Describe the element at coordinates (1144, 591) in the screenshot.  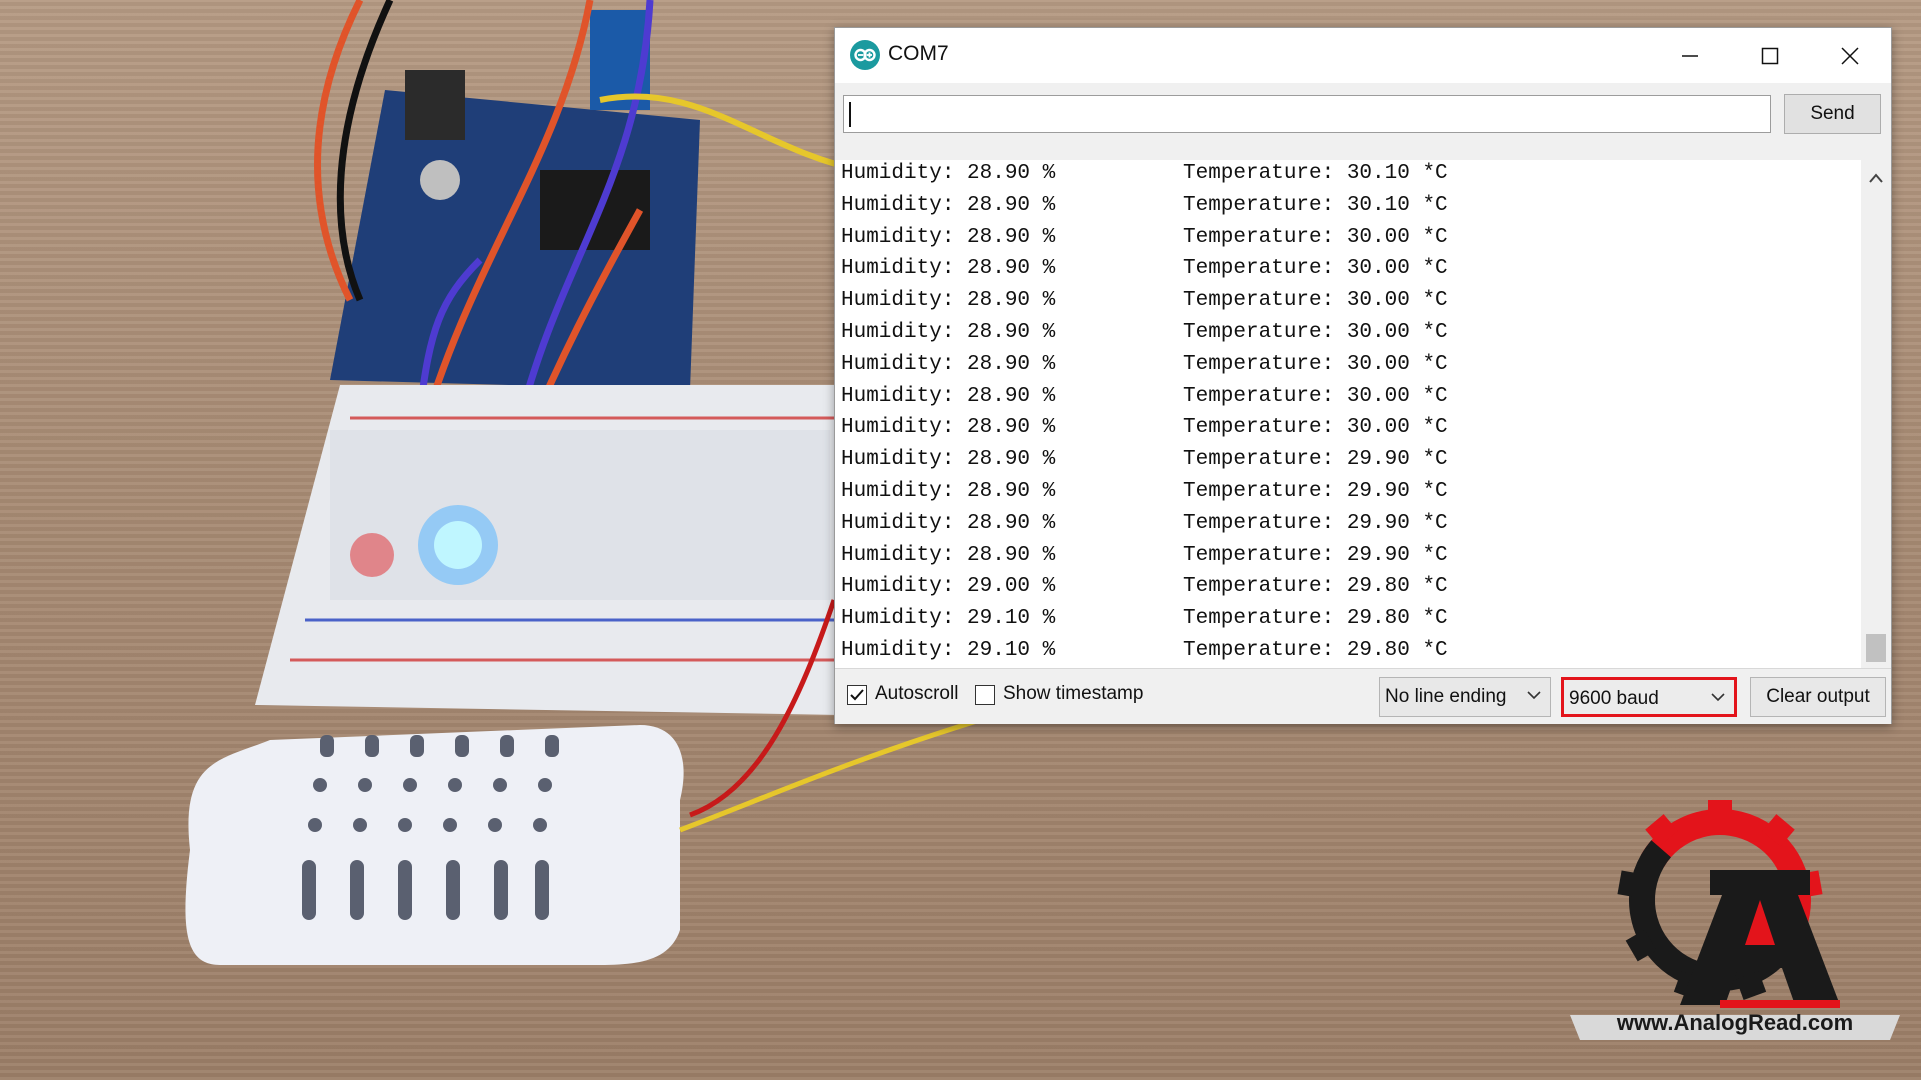
I see `serial-line: Humidity: 29.00 % Temperature: 29.80 *C` at that location.